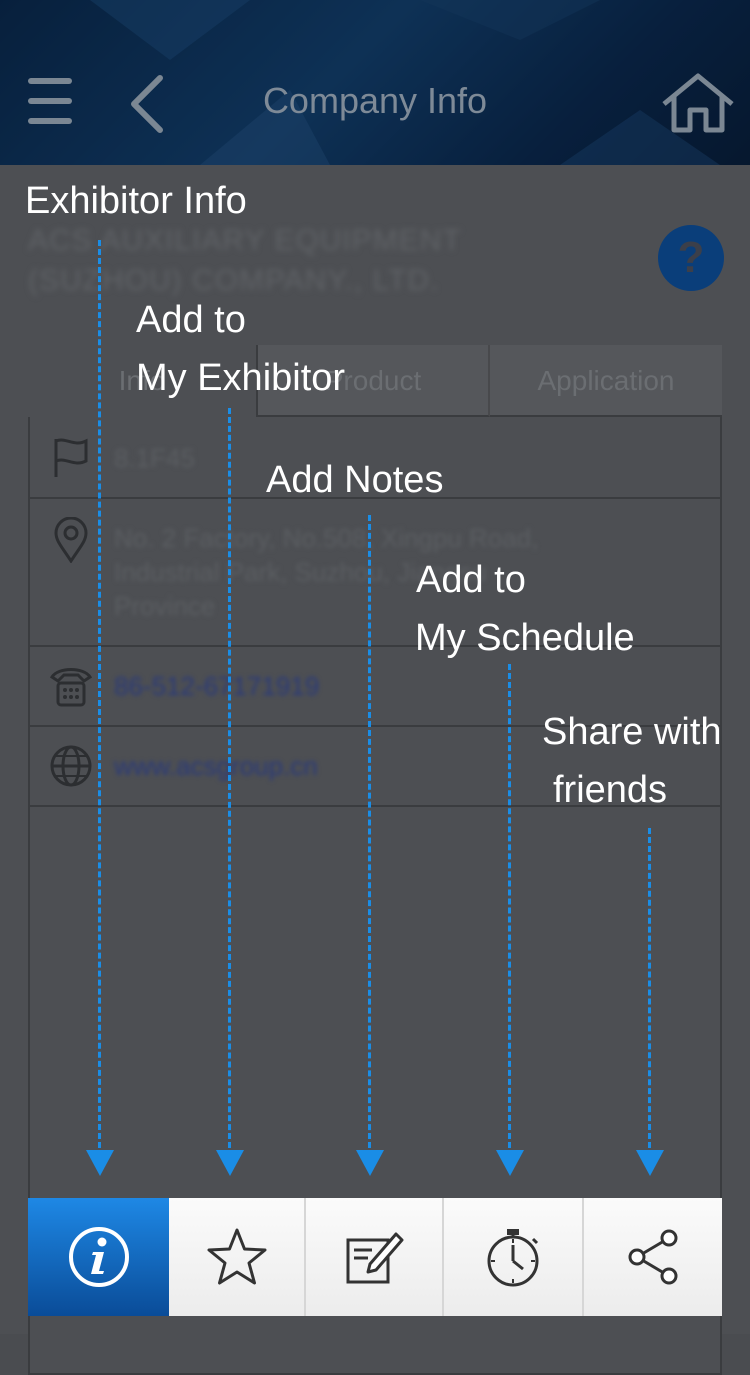 The width and height of the screenshot is (750, 1375). I want to click on bottom-toolbar, so click(375, 1257).